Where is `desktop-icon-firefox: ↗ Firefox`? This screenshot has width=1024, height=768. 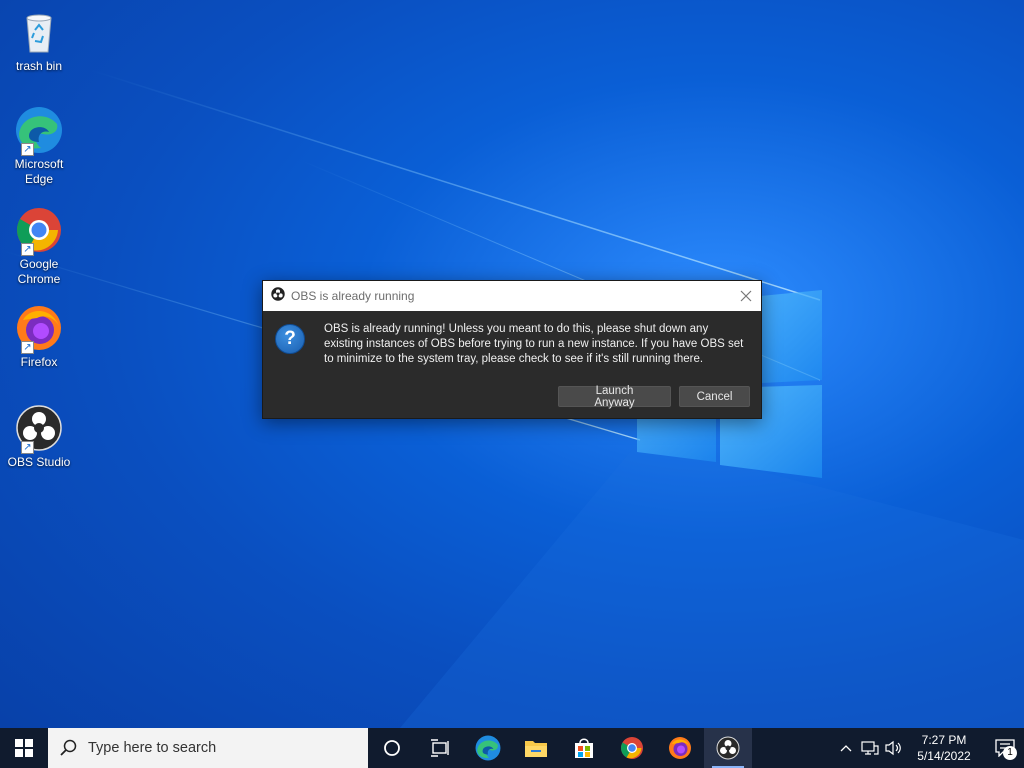 desktop-icon-firefox: ↗ Firefox is located at coordinates (39, 337).